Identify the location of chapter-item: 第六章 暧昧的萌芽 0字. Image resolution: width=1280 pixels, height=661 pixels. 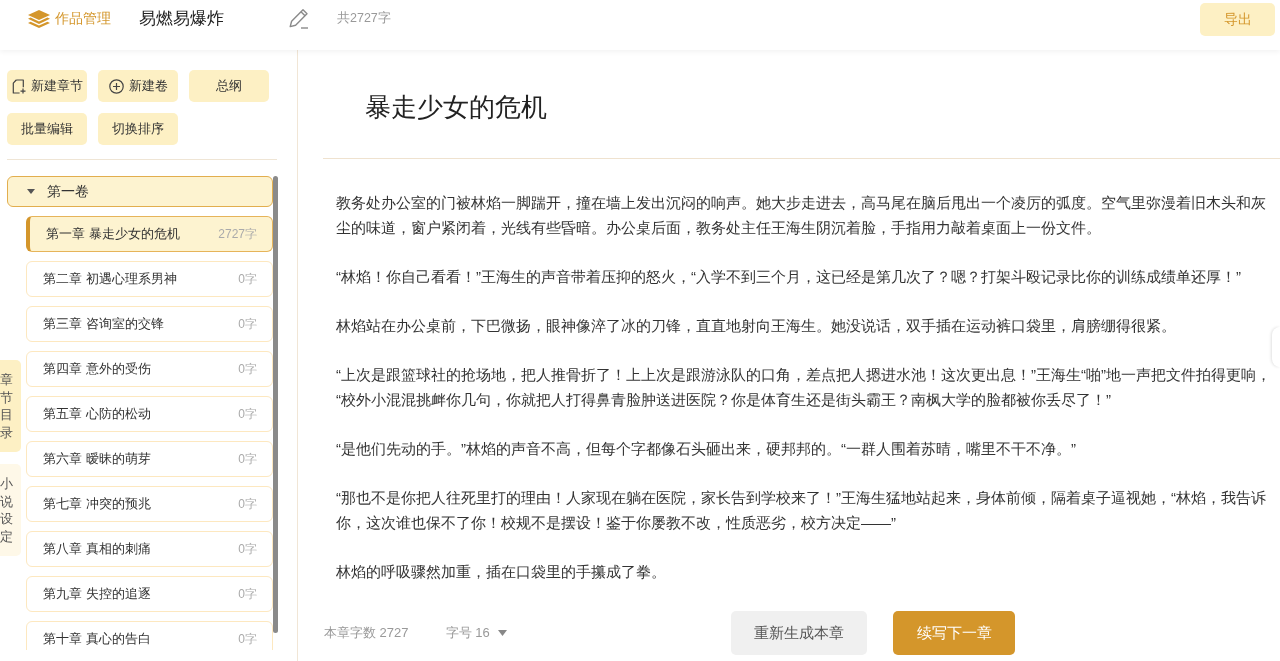
(149, 459).